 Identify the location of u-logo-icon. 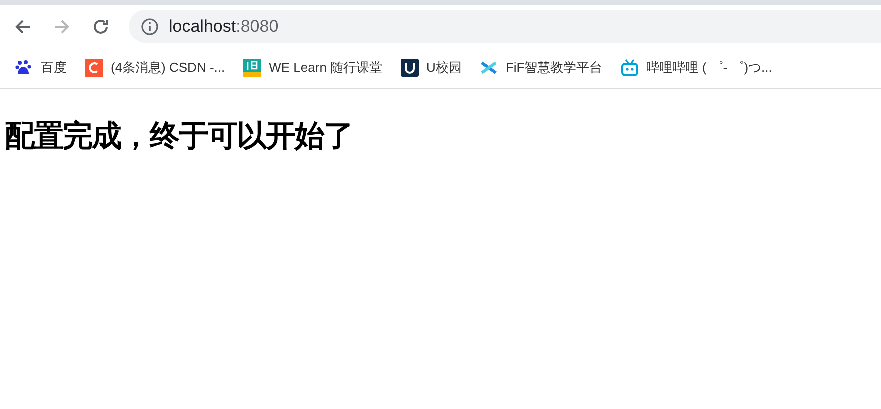
(409, 68).